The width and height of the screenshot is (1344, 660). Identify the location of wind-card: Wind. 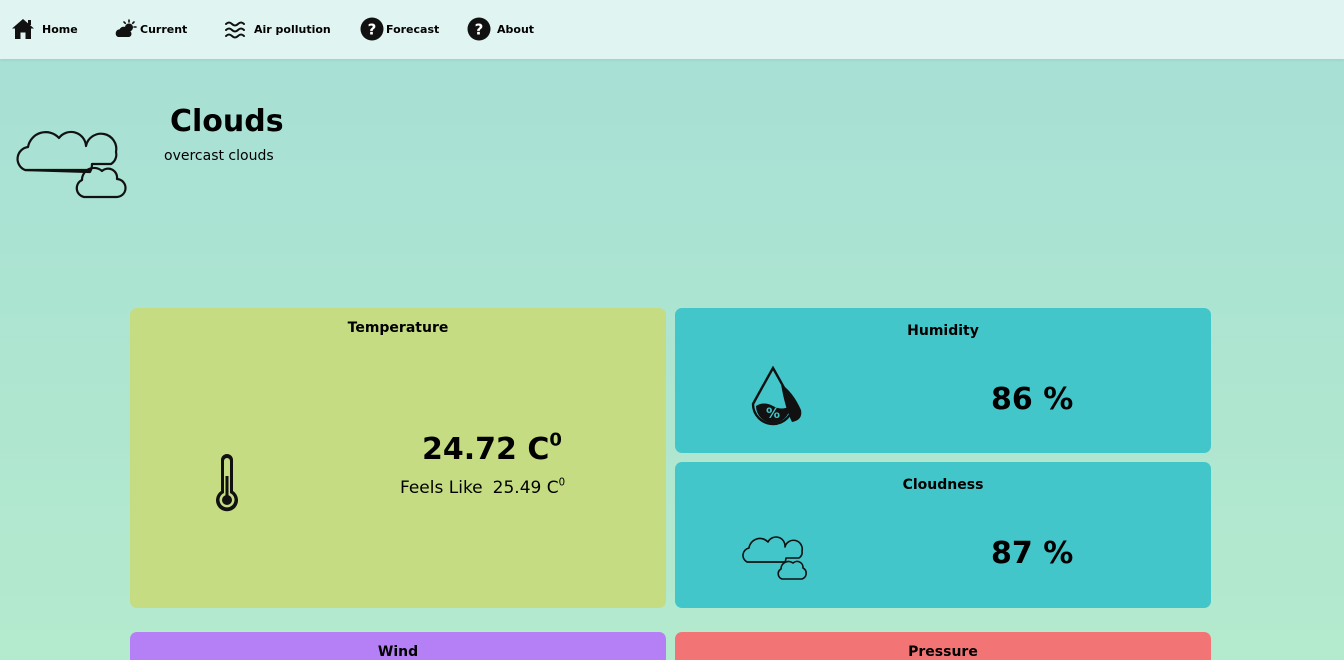
(398, 646).